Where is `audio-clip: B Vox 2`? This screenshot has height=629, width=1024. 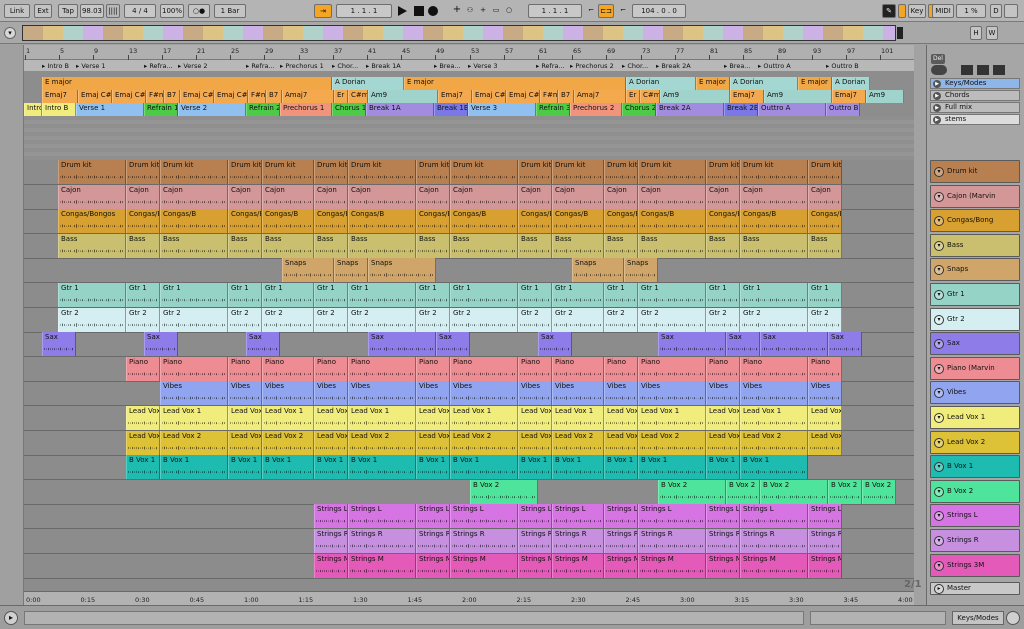
audio-clip: B Vox 2 is located at coordinates (692, 492).